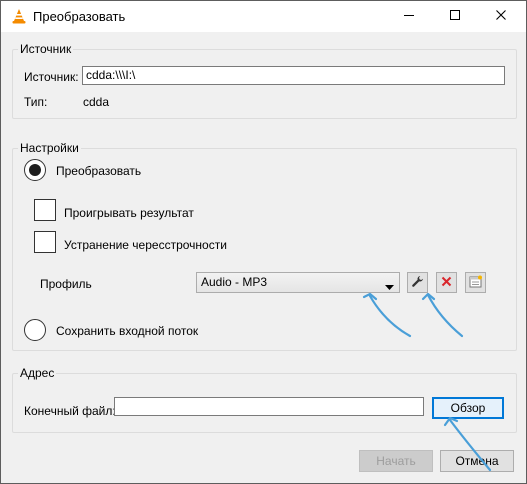 This screenshot has width=527, height=484. Describe the element at coordinates (45, 210) in the screenshot. I see `play-result-checkbox` at that location.